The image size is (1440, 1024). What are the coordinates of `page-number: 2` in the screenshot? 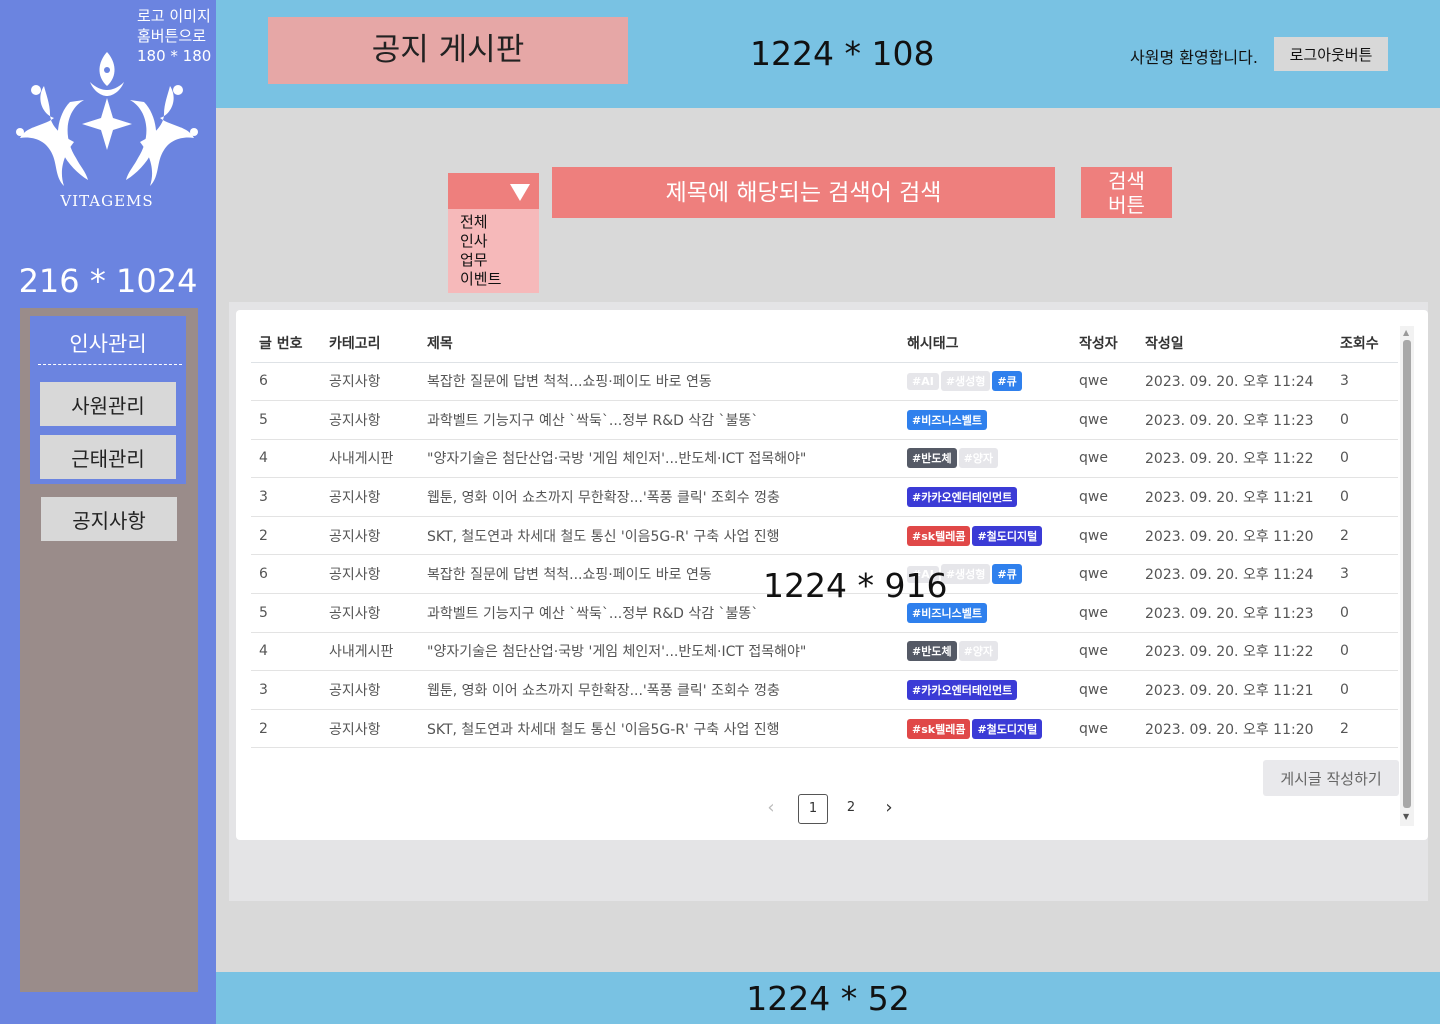 It's located at (851, 809).